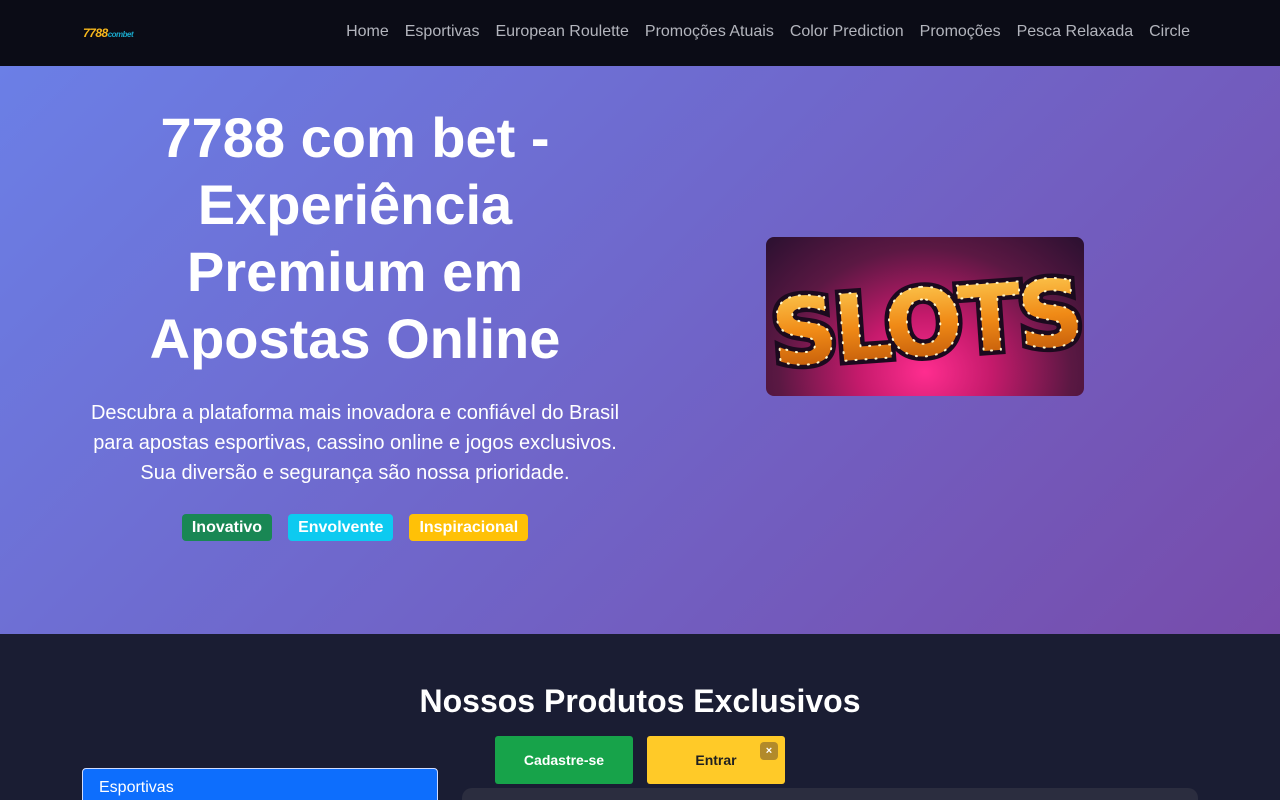  Describe the element at coordinates (960, 32) in the screenshot. I see `nav-link-promocoes: Promoções` at that location.